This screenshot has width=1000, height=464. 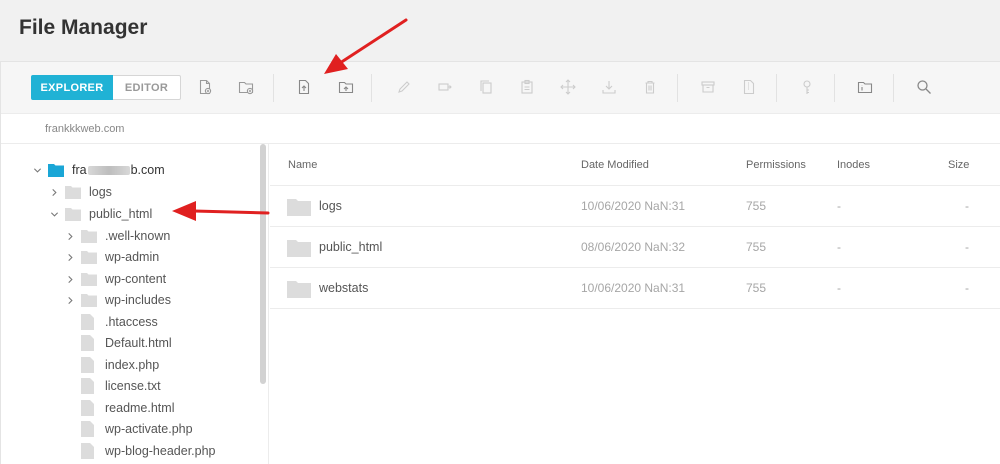 I want to click on editor-tab: EDITOR, so click(x=147, y=87).